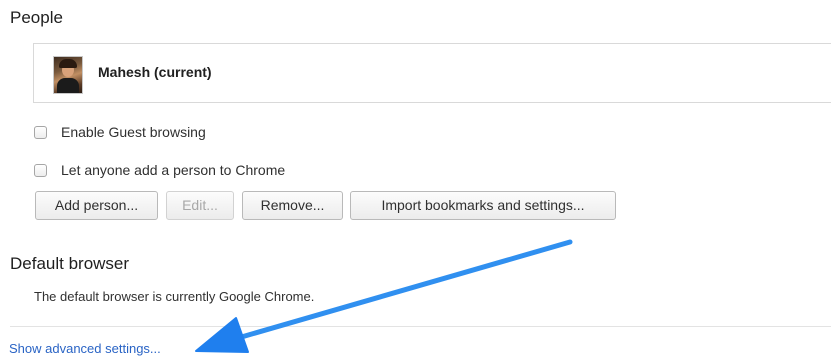 The height and width of the screenshot is (358, 831). I want to click on guest-browsing-label: Enable Guest browsing, so click(133, 132).